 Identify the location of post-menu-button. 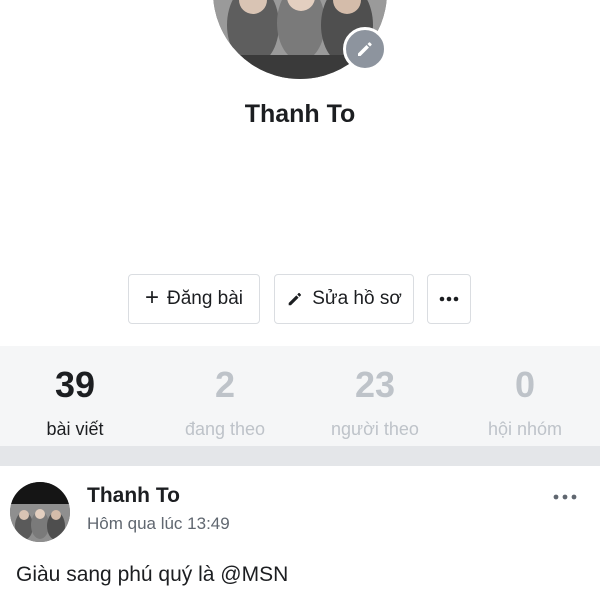
(565, 493).